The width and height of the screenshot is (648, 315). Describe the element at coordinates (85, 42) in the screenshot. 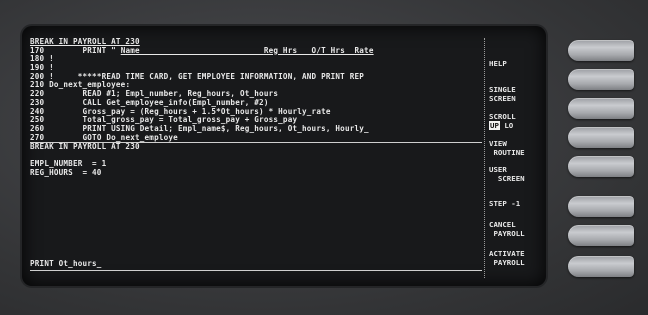

I see `break-header: BREAK IN PAYROLL AT 230` at that location.